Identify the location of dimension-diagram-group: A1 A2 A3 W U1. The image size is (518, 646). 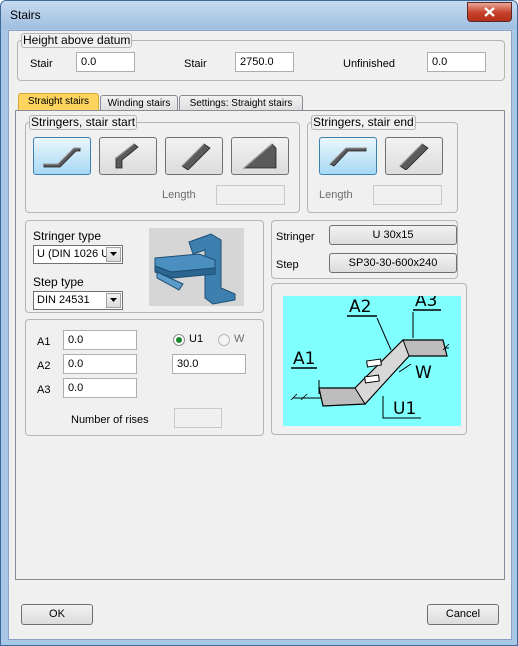
(369, 359).